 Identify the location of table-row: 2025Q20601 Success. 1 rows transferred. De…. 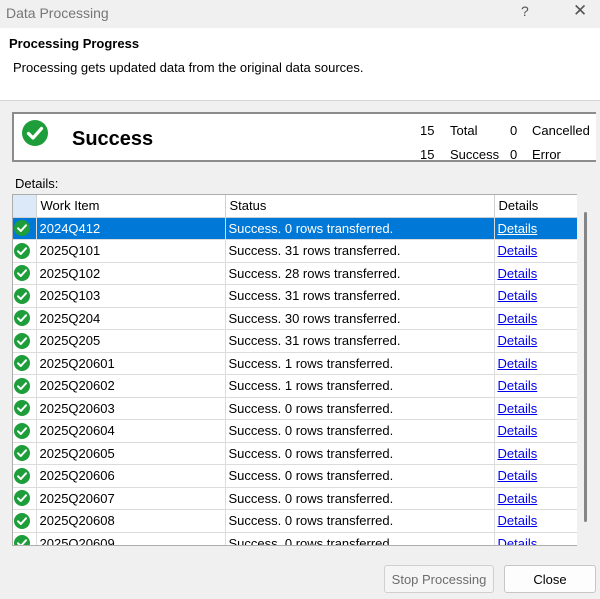
(295, 363).